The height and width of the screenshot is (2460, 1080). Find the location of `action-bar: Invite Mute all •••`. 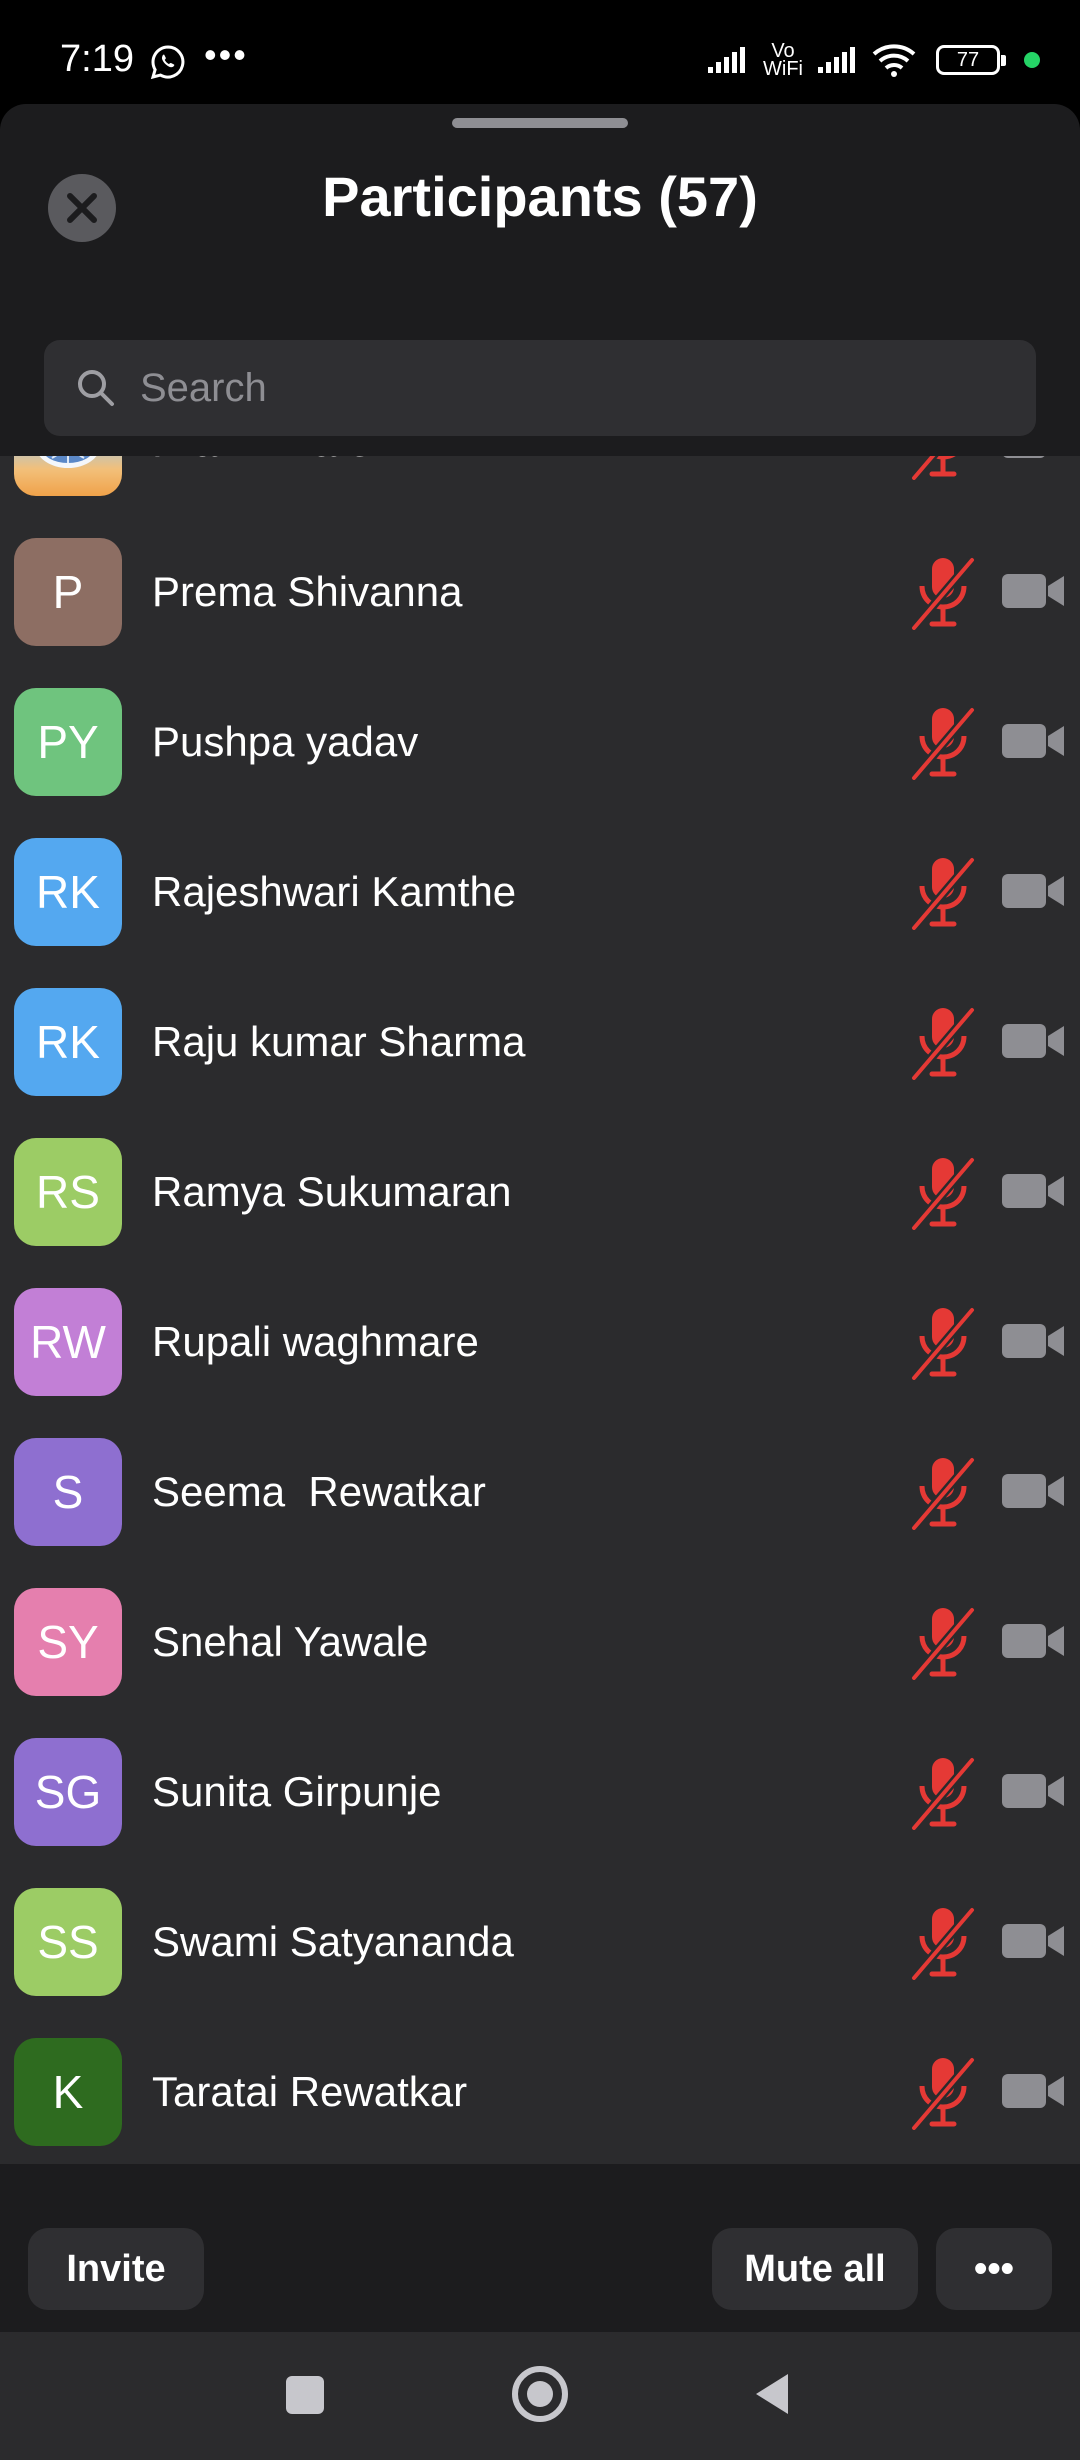

action-bar: Invite Mute all ••• is located at coordinates (540, 2248).